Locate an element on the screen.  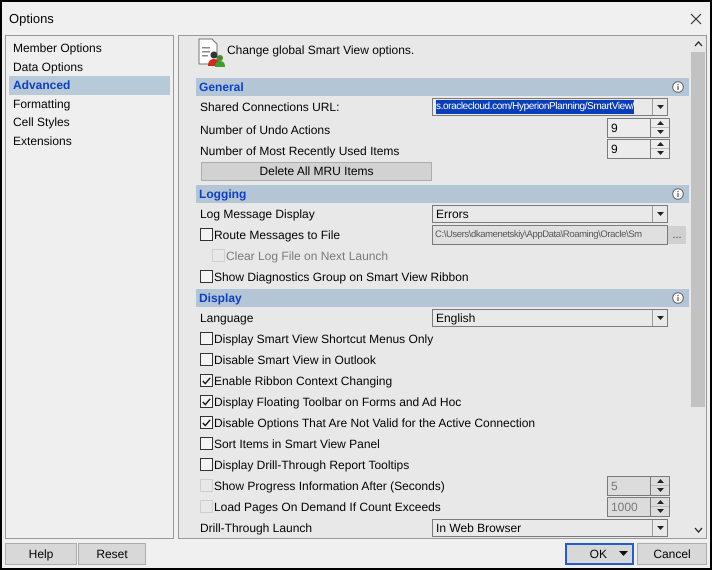
options-document-icon is located at coordinates (211, 53).